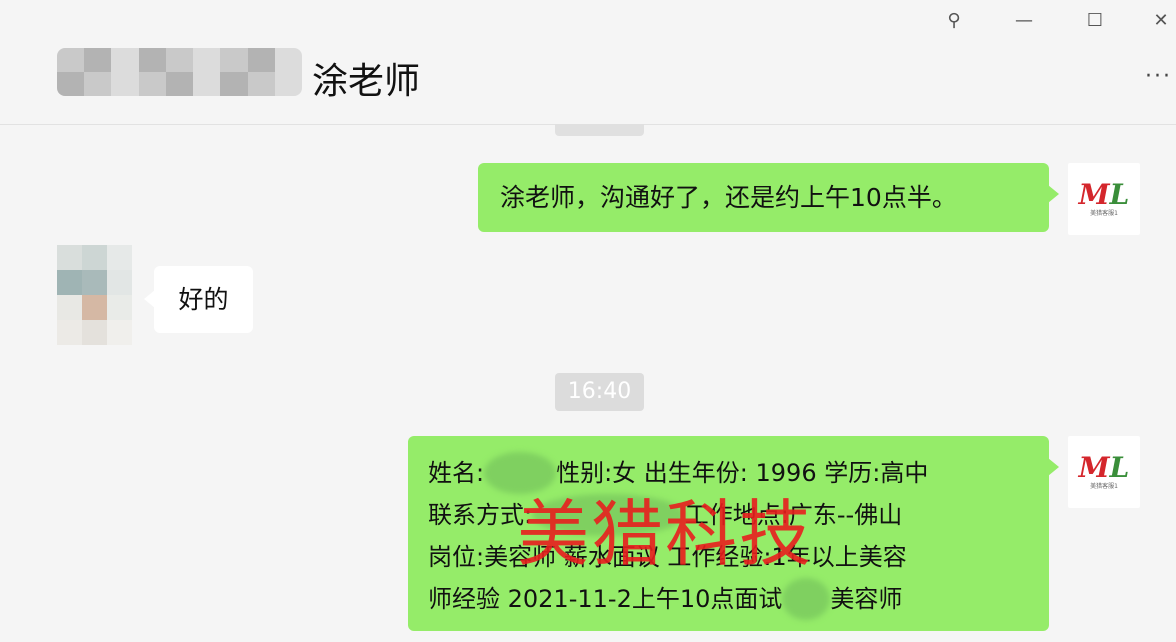 The height and width of the screenshot is (642, 1176). Describe the element at coordinates (179, 72) in the screenshot. I see `blurred-contact-name` at that location.